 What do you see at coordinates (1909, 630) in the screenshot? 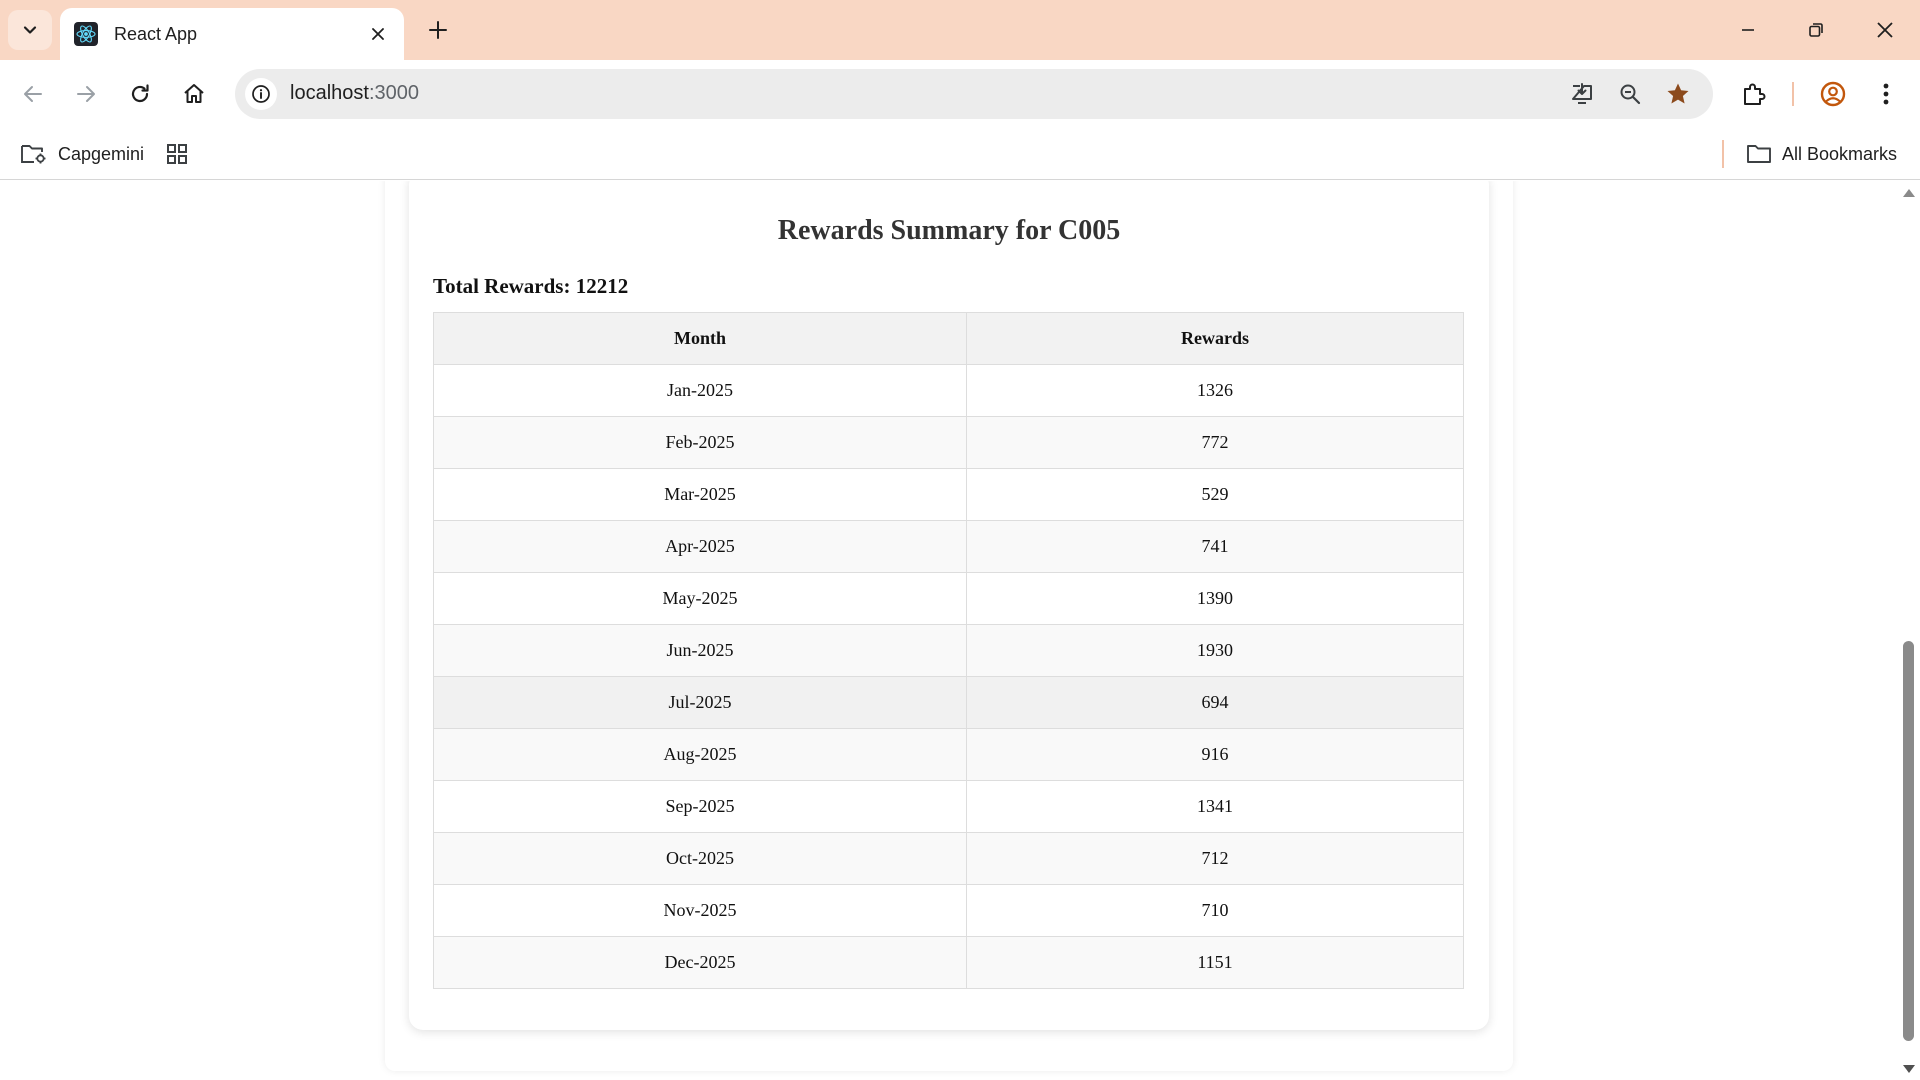
I see `page-scrollbar` at bounding box center [1909, 630].